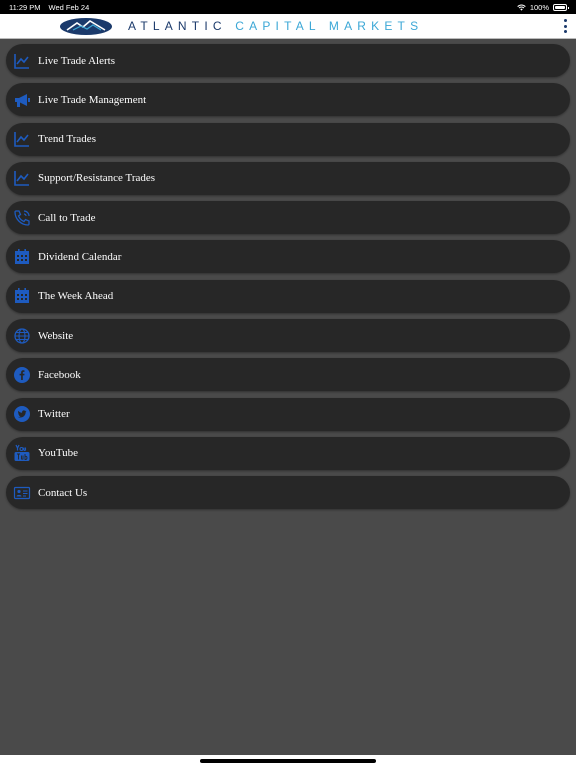  What do you see at coordinates (288, 296) in the screenshot?
I see `menu-item-the-week-ahead: The Week Ahead` at bounding box center [288, 296].